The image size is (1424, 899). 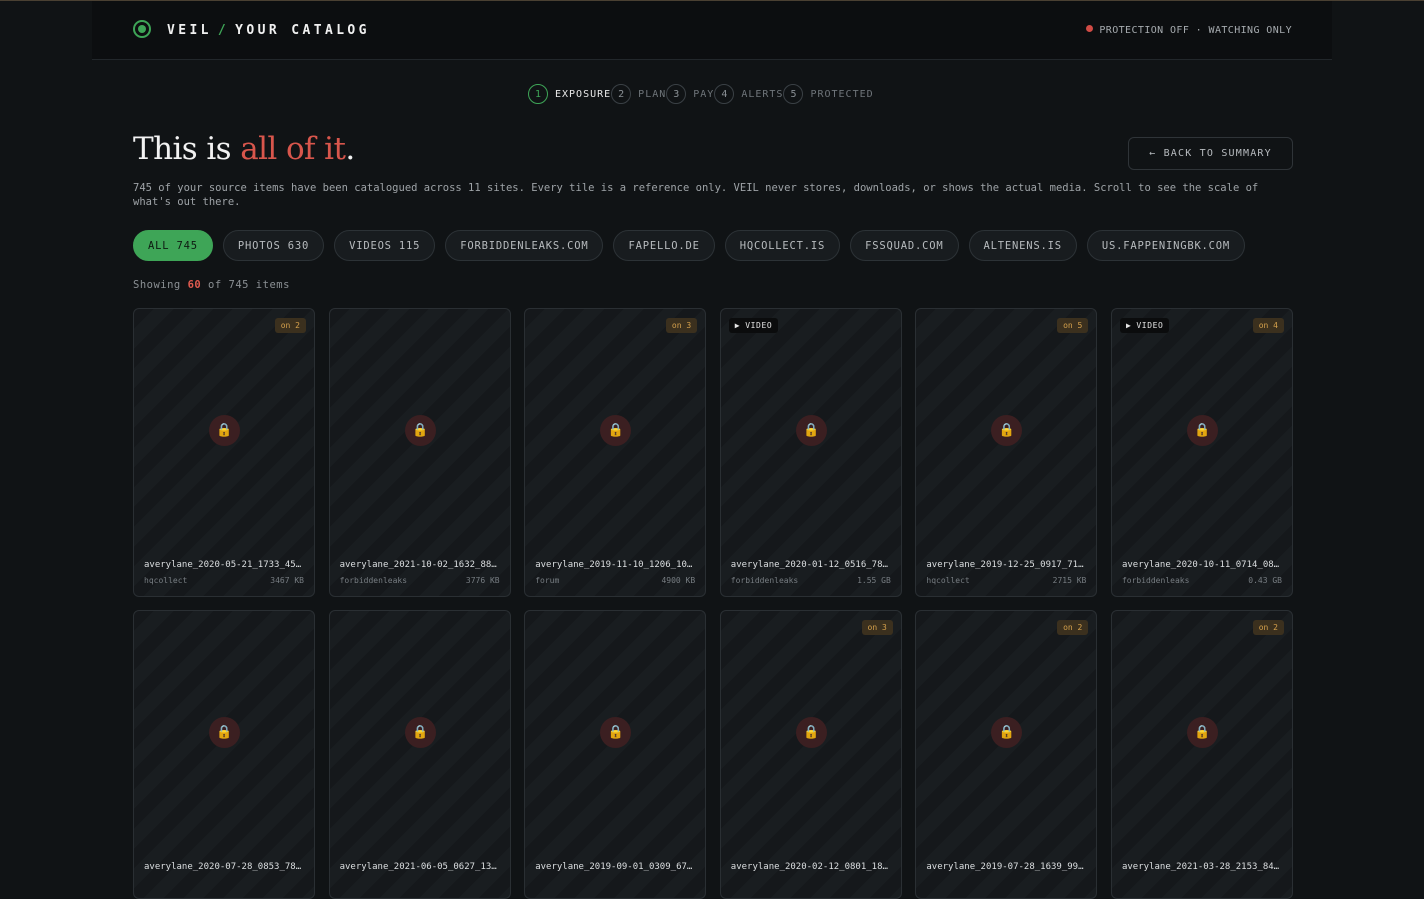 I want to click on step-pay: 3 PAY, so click(x=690, y=94).